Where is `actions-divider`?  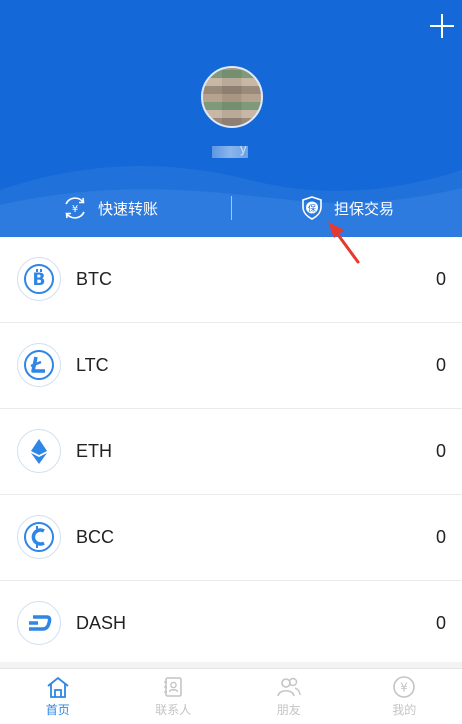 actions-divider is located at coordinates (231, 208).